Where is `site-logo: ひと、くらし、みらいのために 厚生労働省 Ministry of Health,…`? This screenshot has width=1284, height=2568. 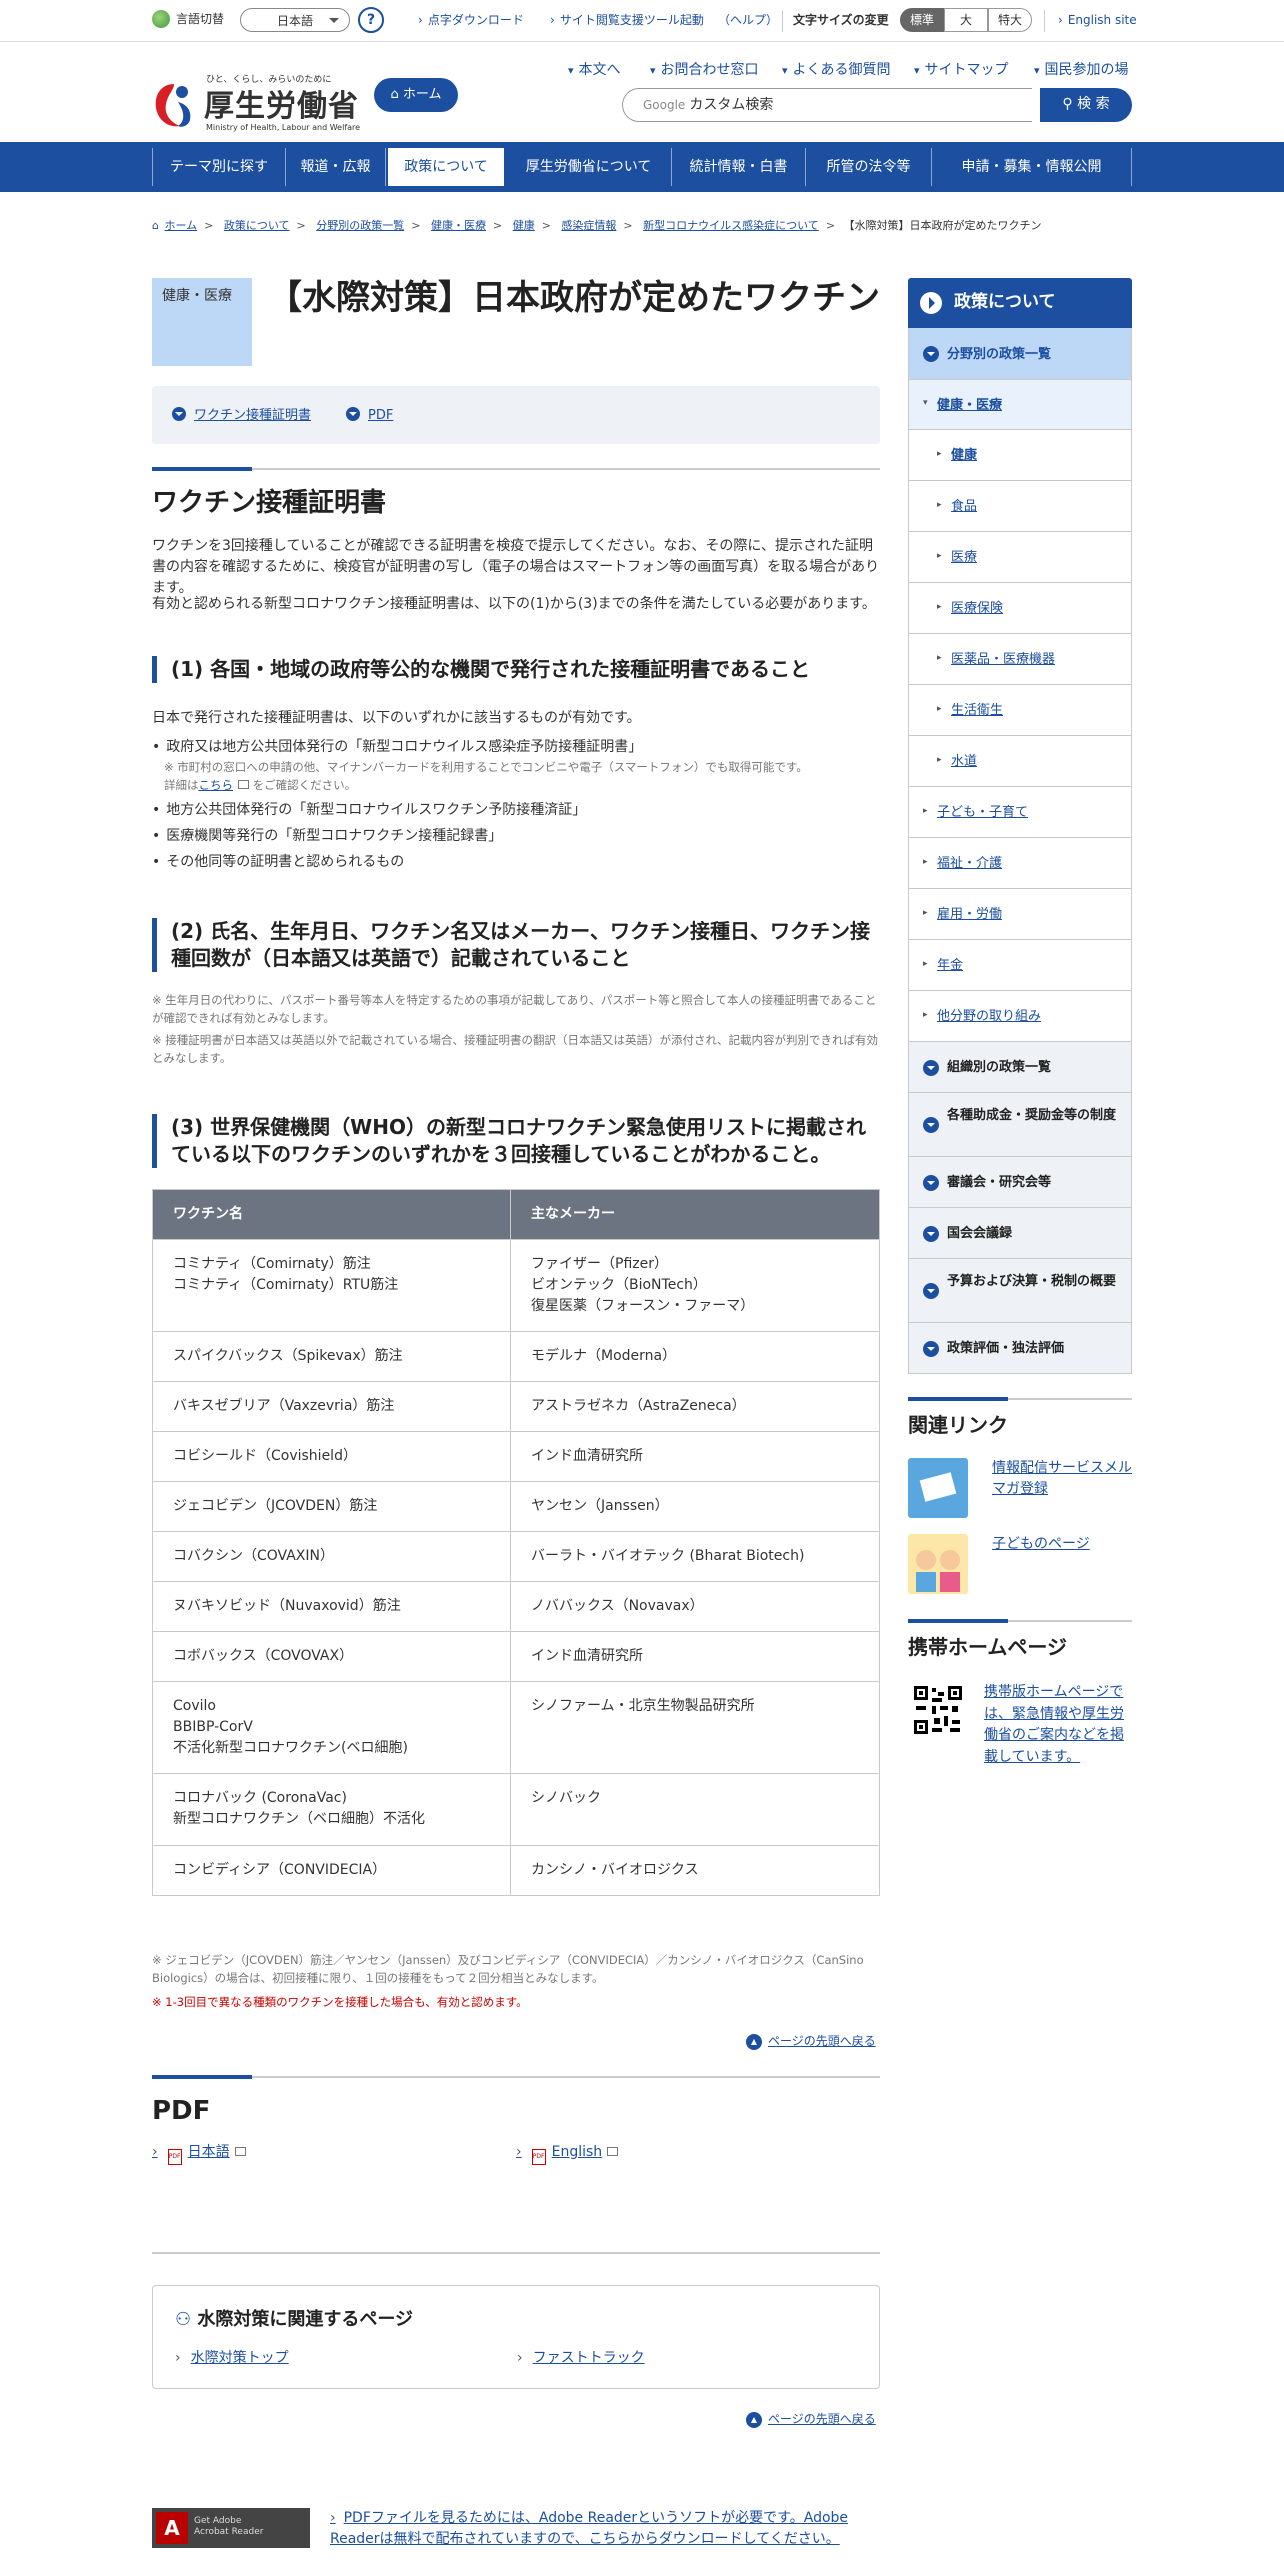 site-logo: ひと、くらし、みらいのために 厚生労働省 Ministry of Health,… is located at coordinates (262, 104).